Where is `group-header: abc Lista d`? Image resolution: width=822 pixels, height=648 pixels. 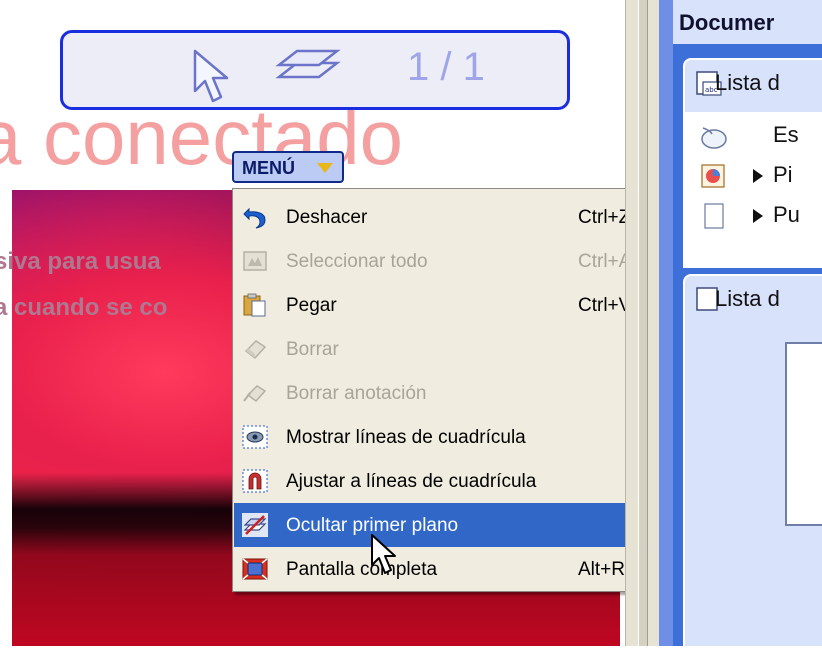
group-header: abc Lista d is located at coordinates (753, 85).